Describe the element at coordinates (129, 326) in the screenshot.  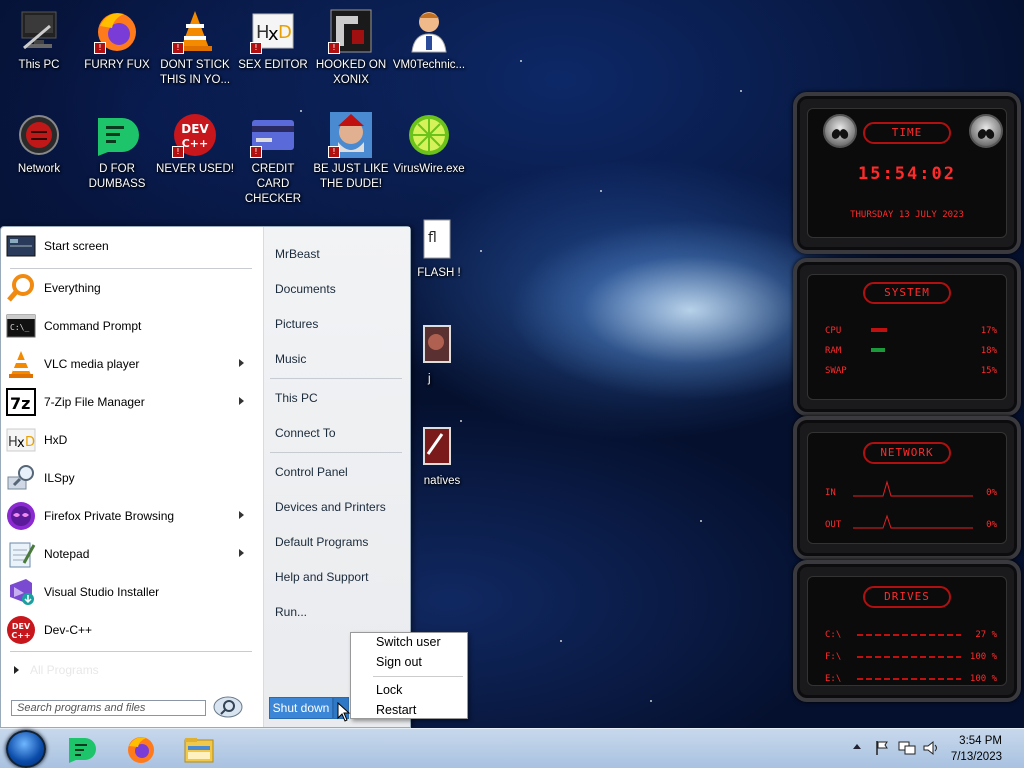
I see `program-command-prompt: C:\_ Command Prompt` at that location.